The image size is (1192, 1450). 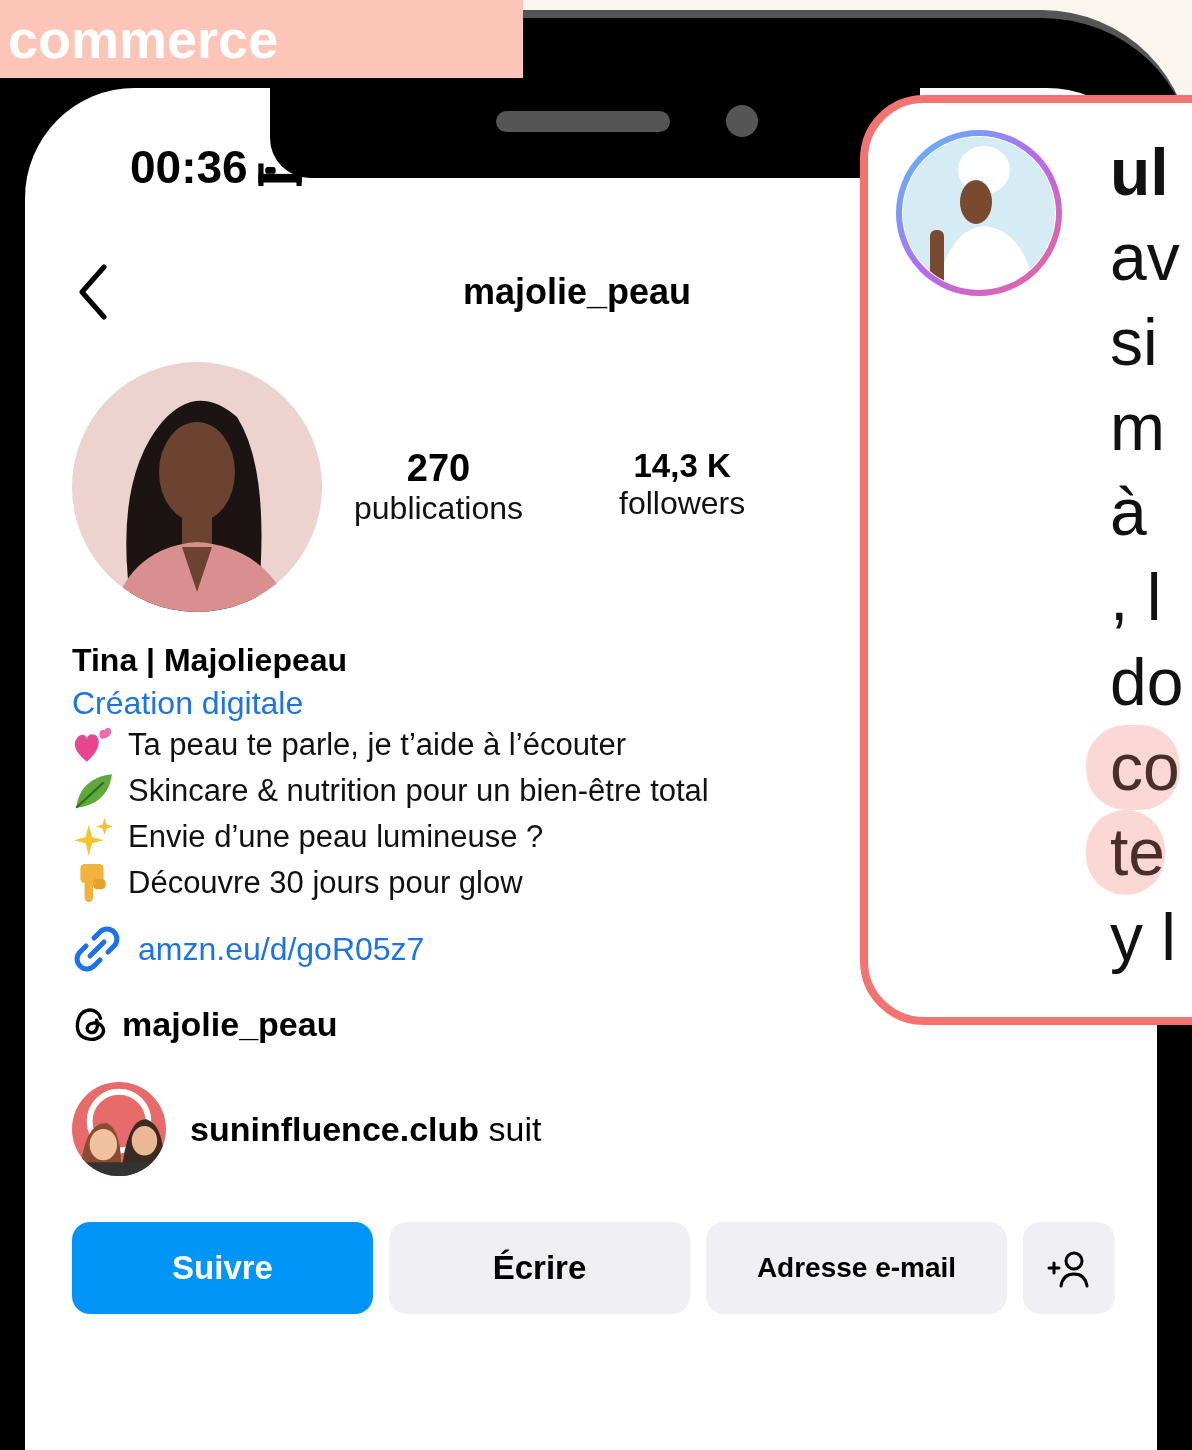 What do you see at coordinates (1128, 512) in the screenshot?
I see `comment-text: à` at bounding box center [1128, 512].